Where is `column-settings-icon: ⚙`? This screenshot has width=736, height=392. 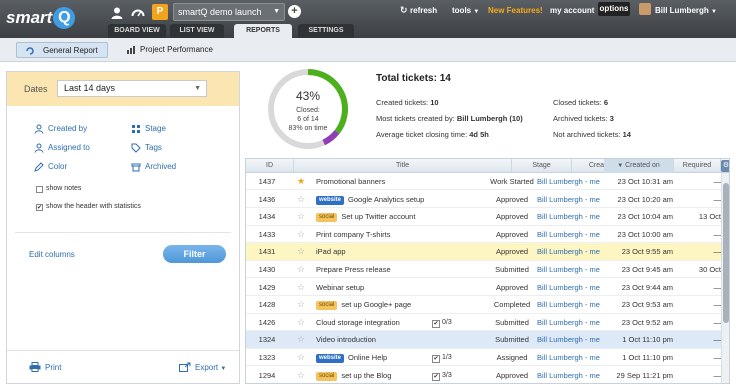
column-settings-icon: ⚙ is located at coordinates (725, 166).